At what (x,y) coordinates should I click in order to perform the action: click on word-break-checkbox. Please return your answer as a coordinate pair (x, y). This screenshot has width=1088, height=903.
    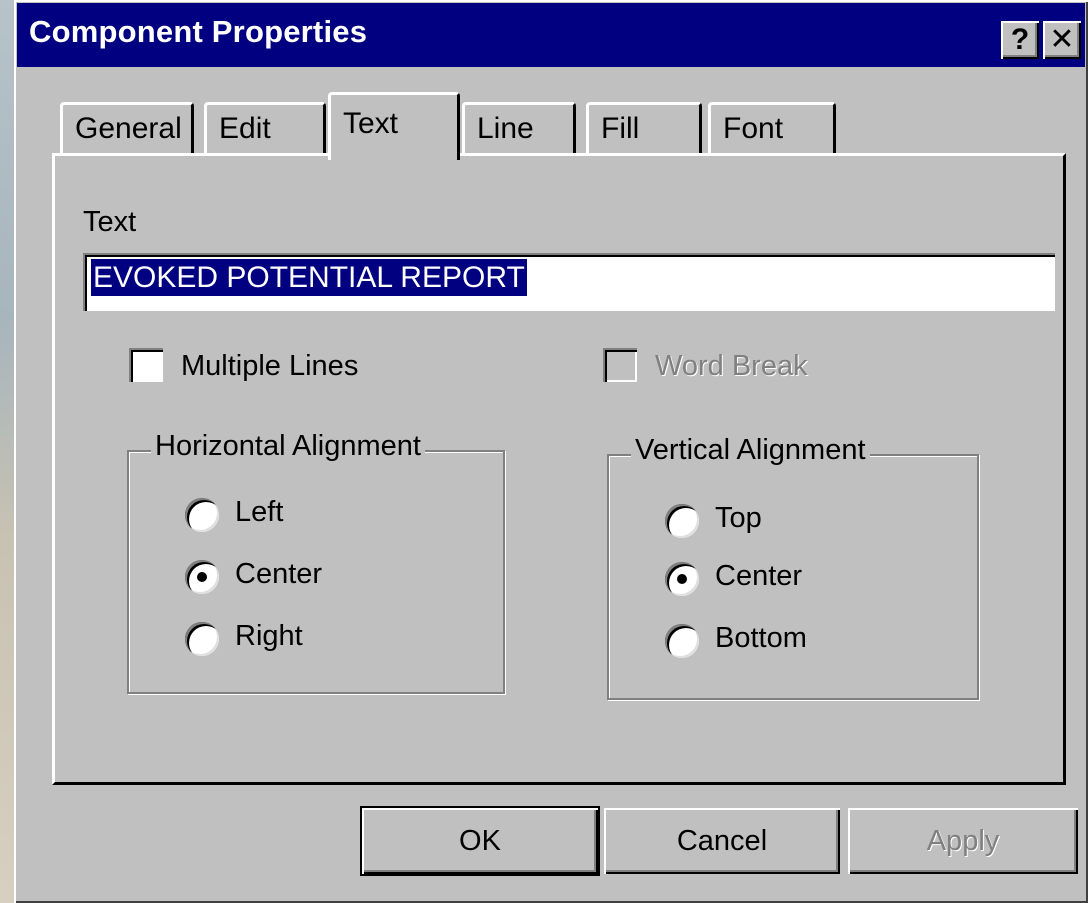
    Looking at the image, I should click on (620, 365).